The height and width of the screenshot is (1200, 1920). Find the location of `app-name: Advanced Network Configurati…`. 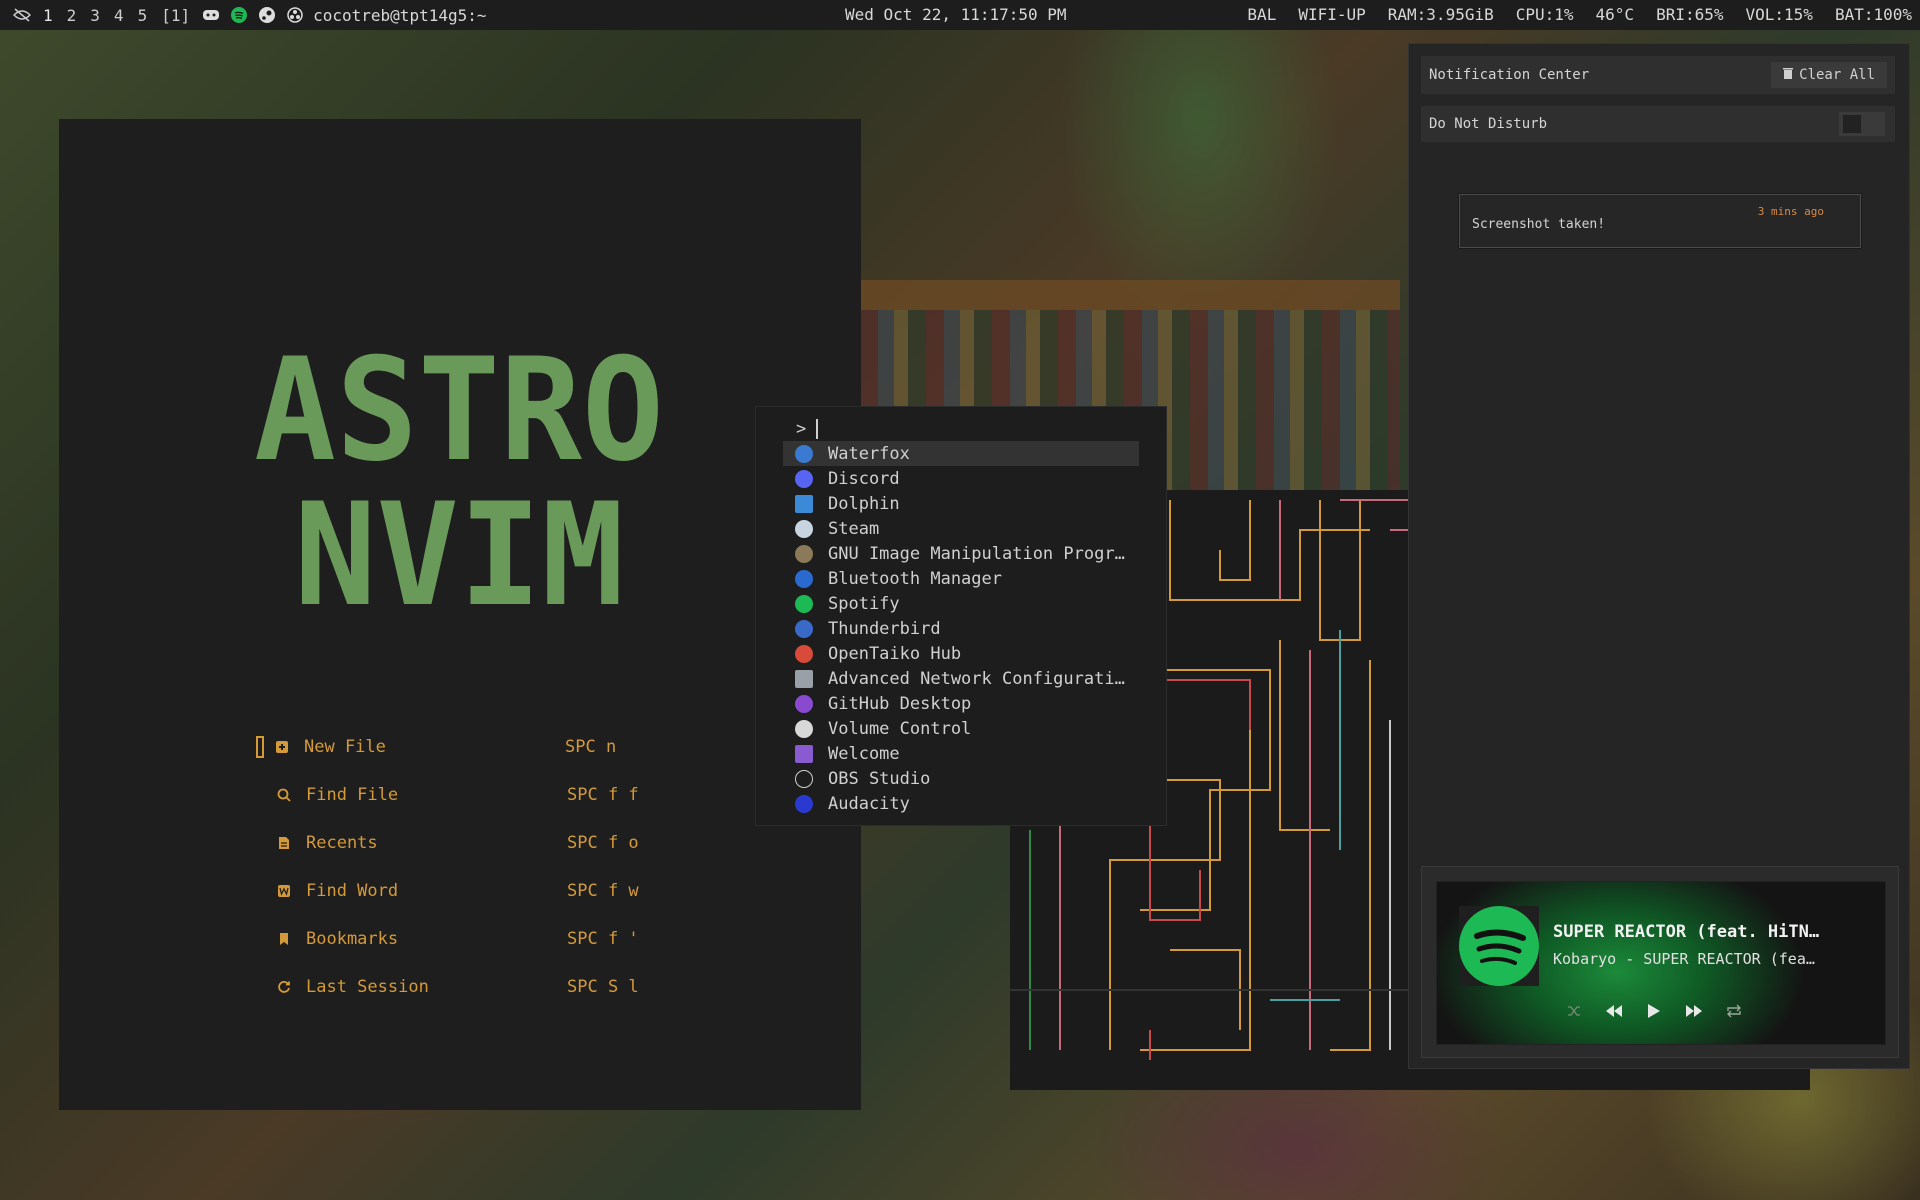

app-name: Advanced Network Configurati… is located at coordinates (976, 678).